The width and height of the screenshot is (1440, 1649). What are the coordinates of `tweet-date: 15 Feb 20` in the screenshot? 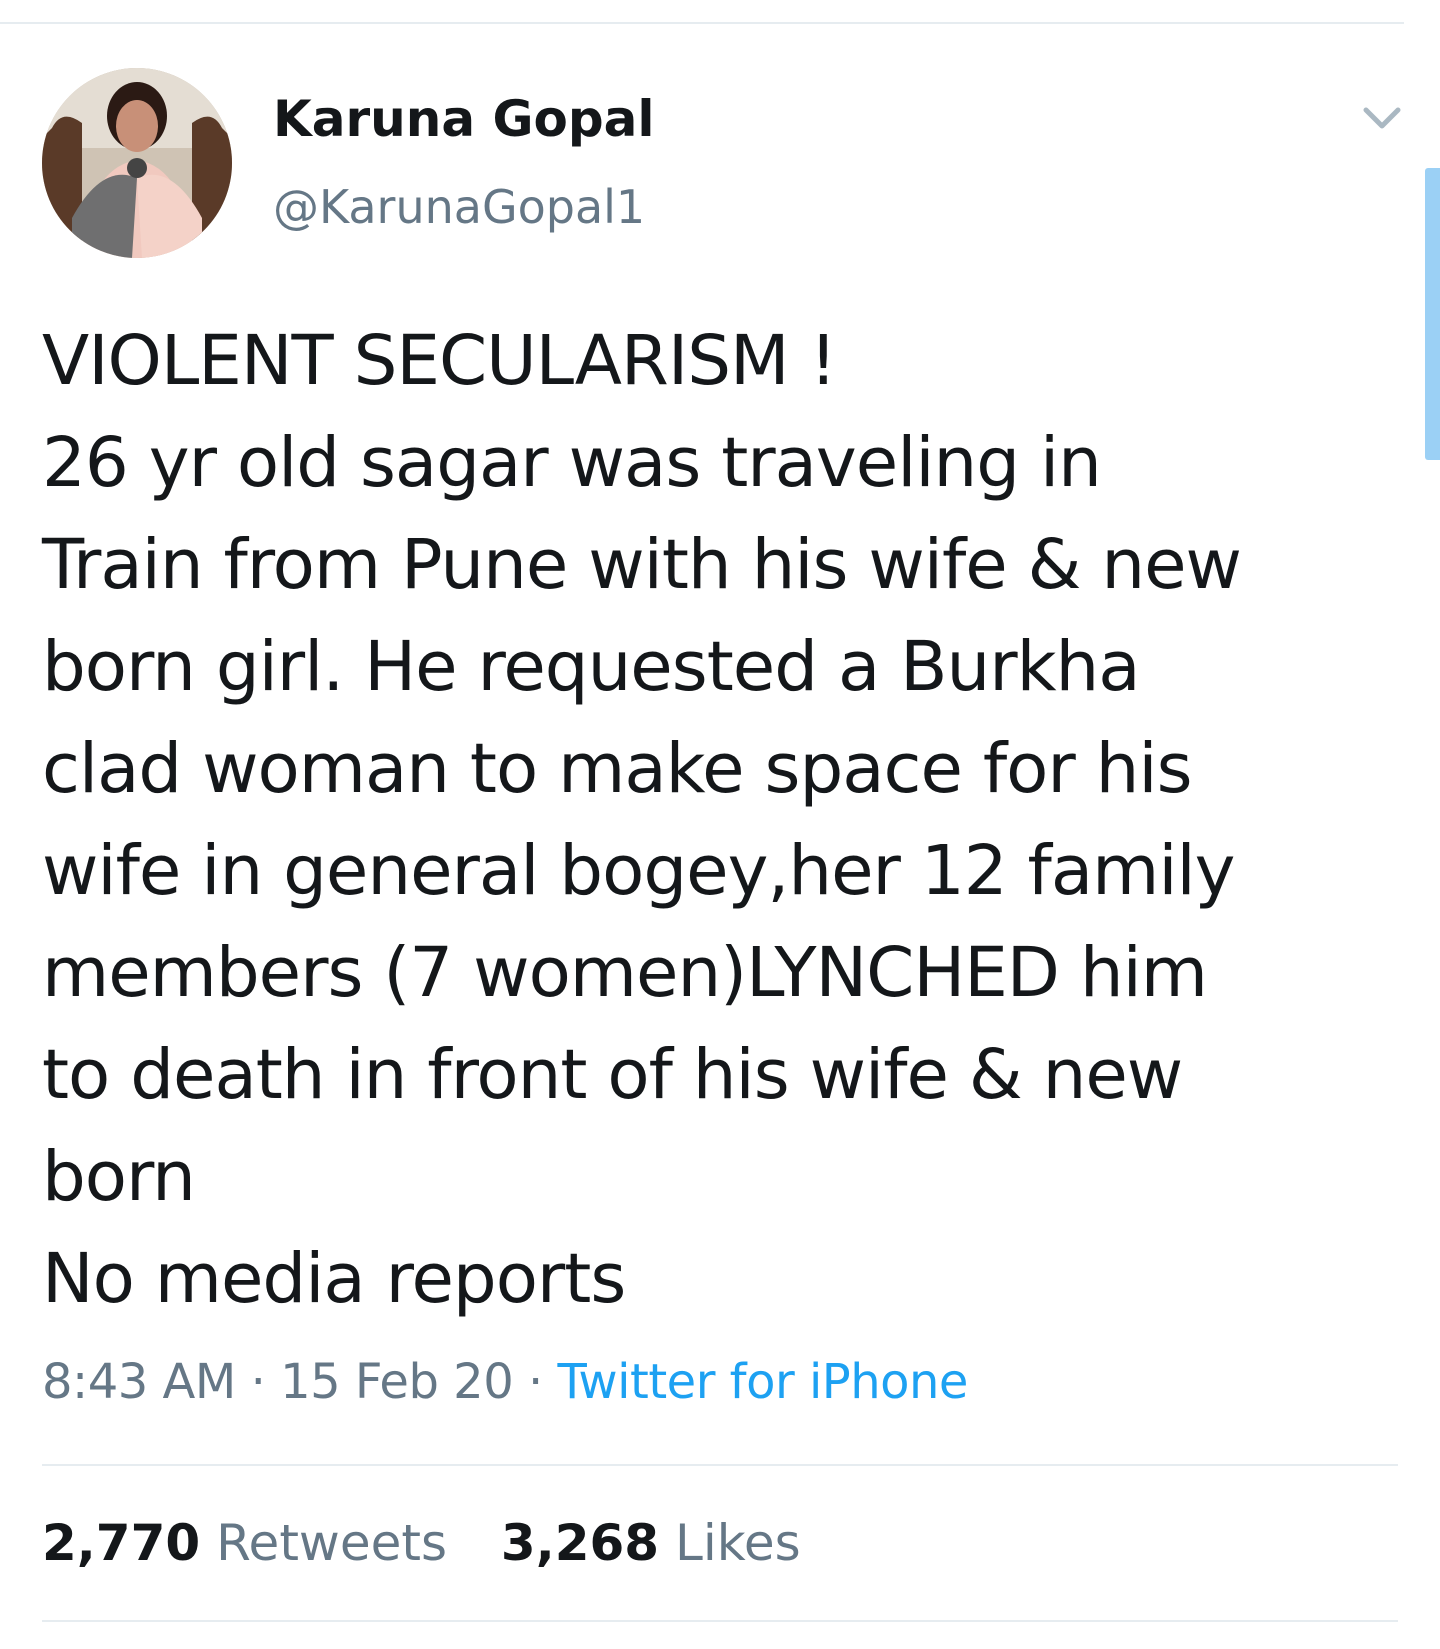 It's located at (397, 1382).